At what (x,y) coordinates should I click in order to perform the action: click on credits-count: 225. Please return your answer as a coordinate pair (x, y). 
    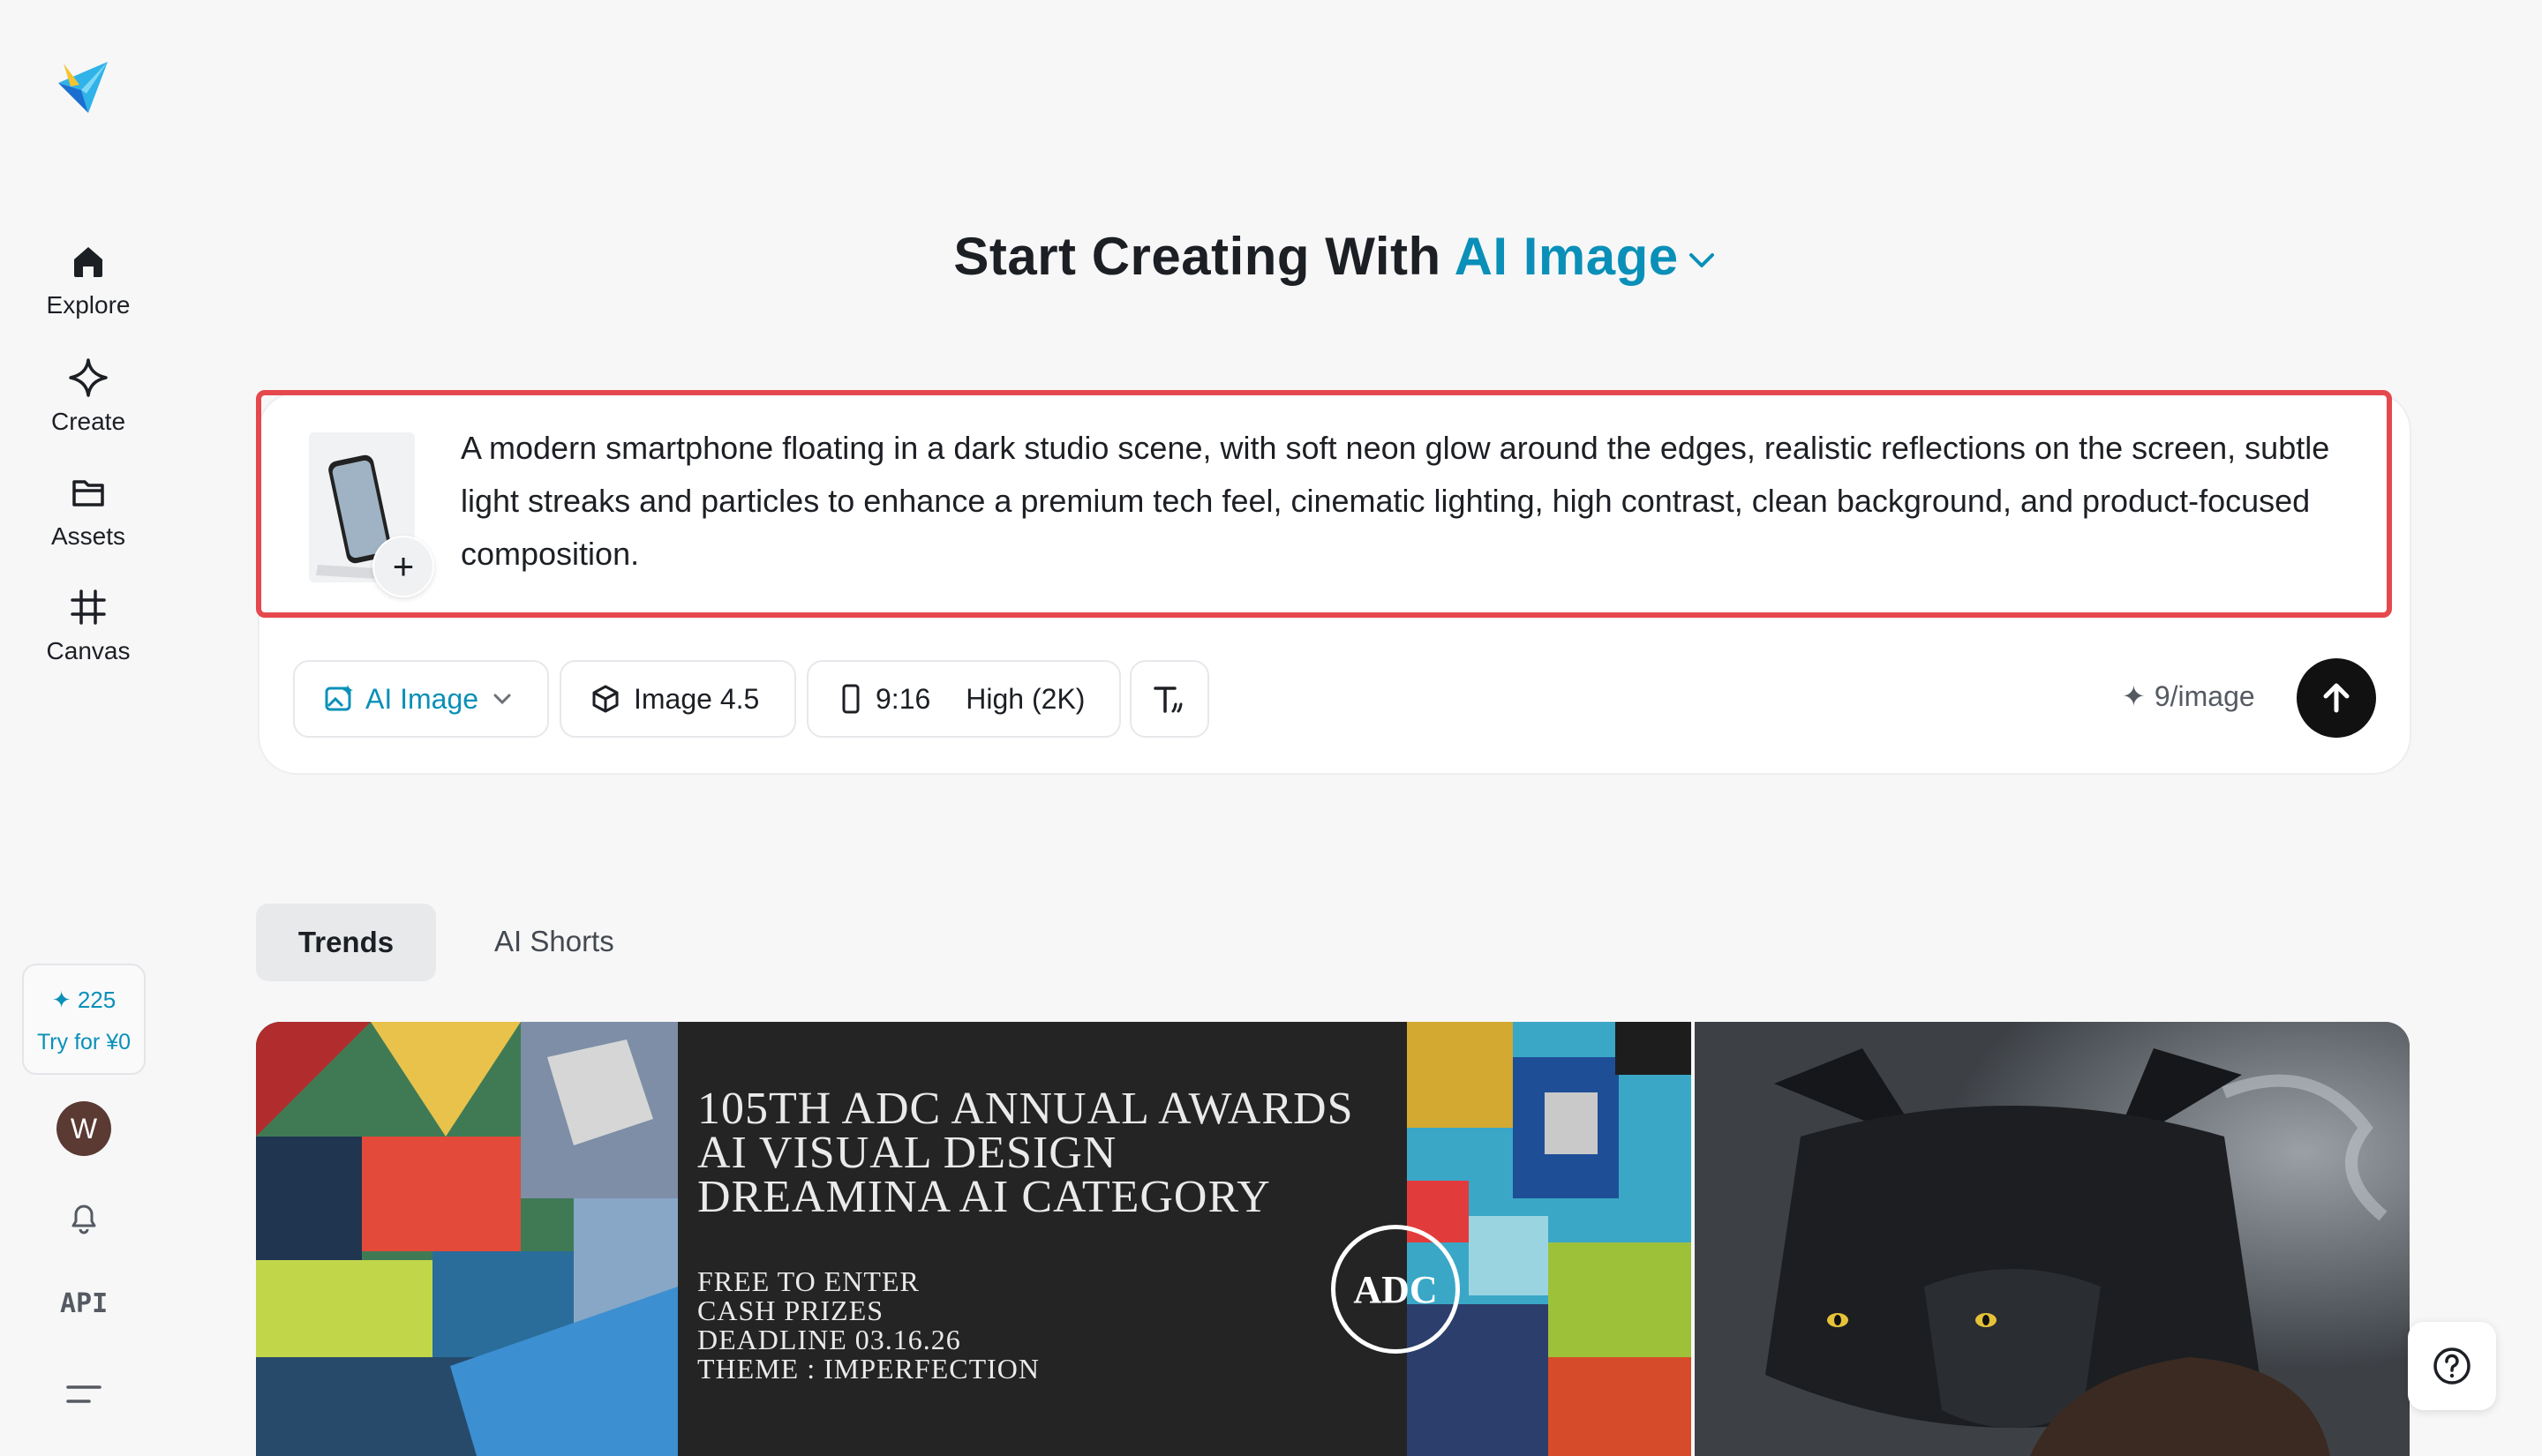
    Looking at the image, I should click on (97, 1000).